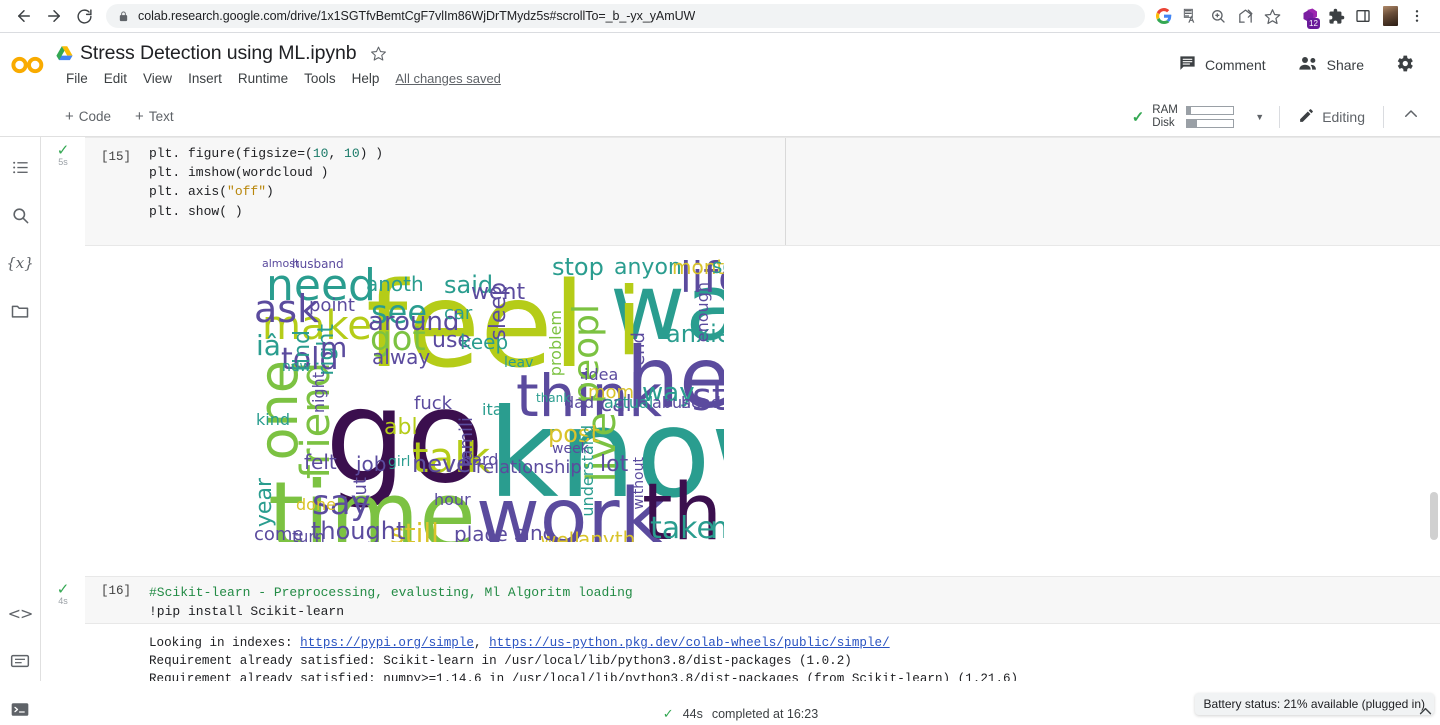 This screenshot has height=725, width=1440. Describe the element at coordinates (387, 643) in the screenshot. I see `pypi-link: https://pypi.org/simple` at that location.